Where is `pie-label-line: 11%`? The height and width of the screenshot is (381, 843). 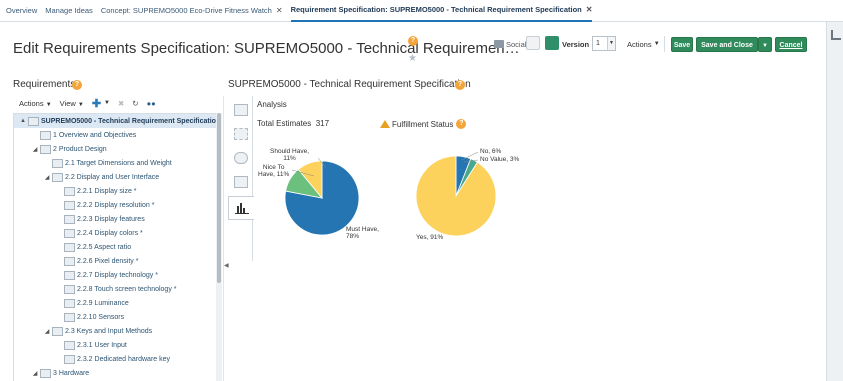 pie-label-line: 11% is located at coordinates (289, 158).